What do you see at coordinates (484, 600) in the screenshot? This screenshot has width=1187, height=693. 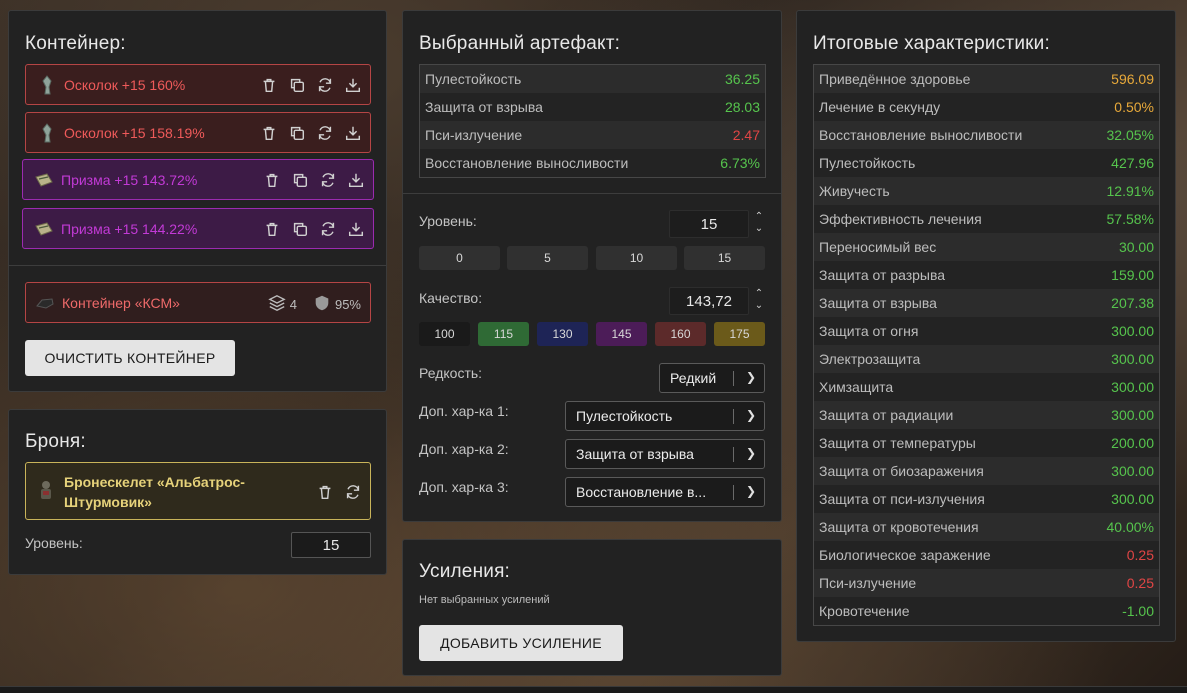 I see `boosts-empty-text: Нет выбранных усилений` at bounding box center [484, 600].